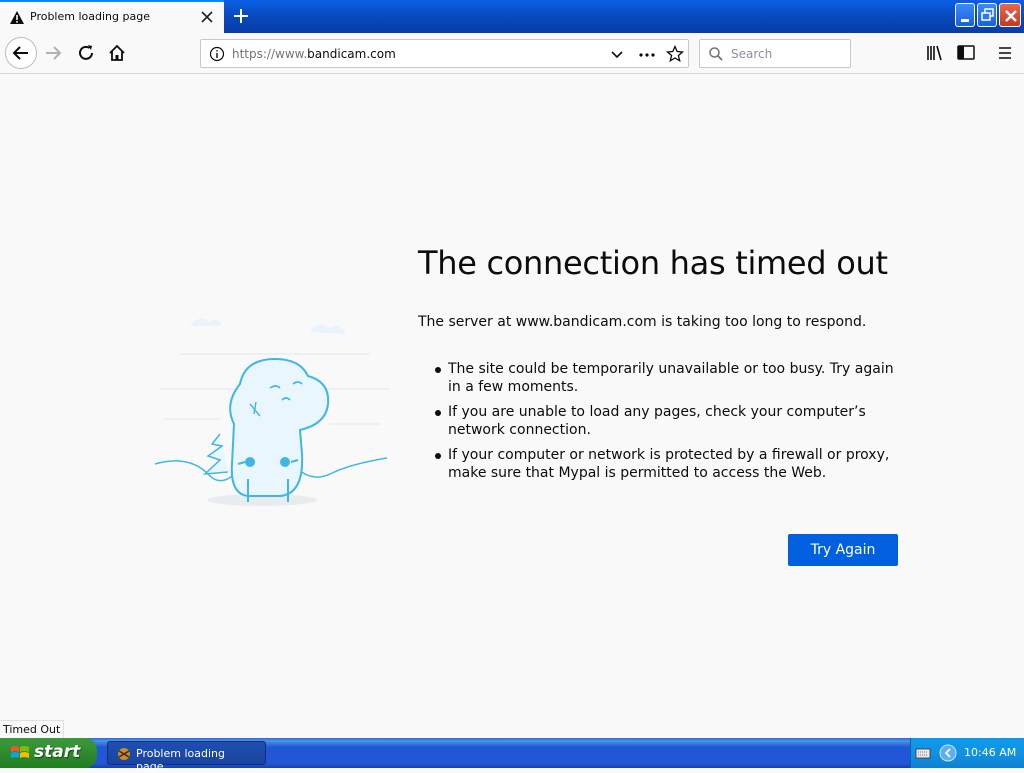 The width and height of the screenshot is (1024, 773). What do you see at coordinates (647, 55) in the screenshot?
I see `page-actions-icon` at bounding box center [647, 55].